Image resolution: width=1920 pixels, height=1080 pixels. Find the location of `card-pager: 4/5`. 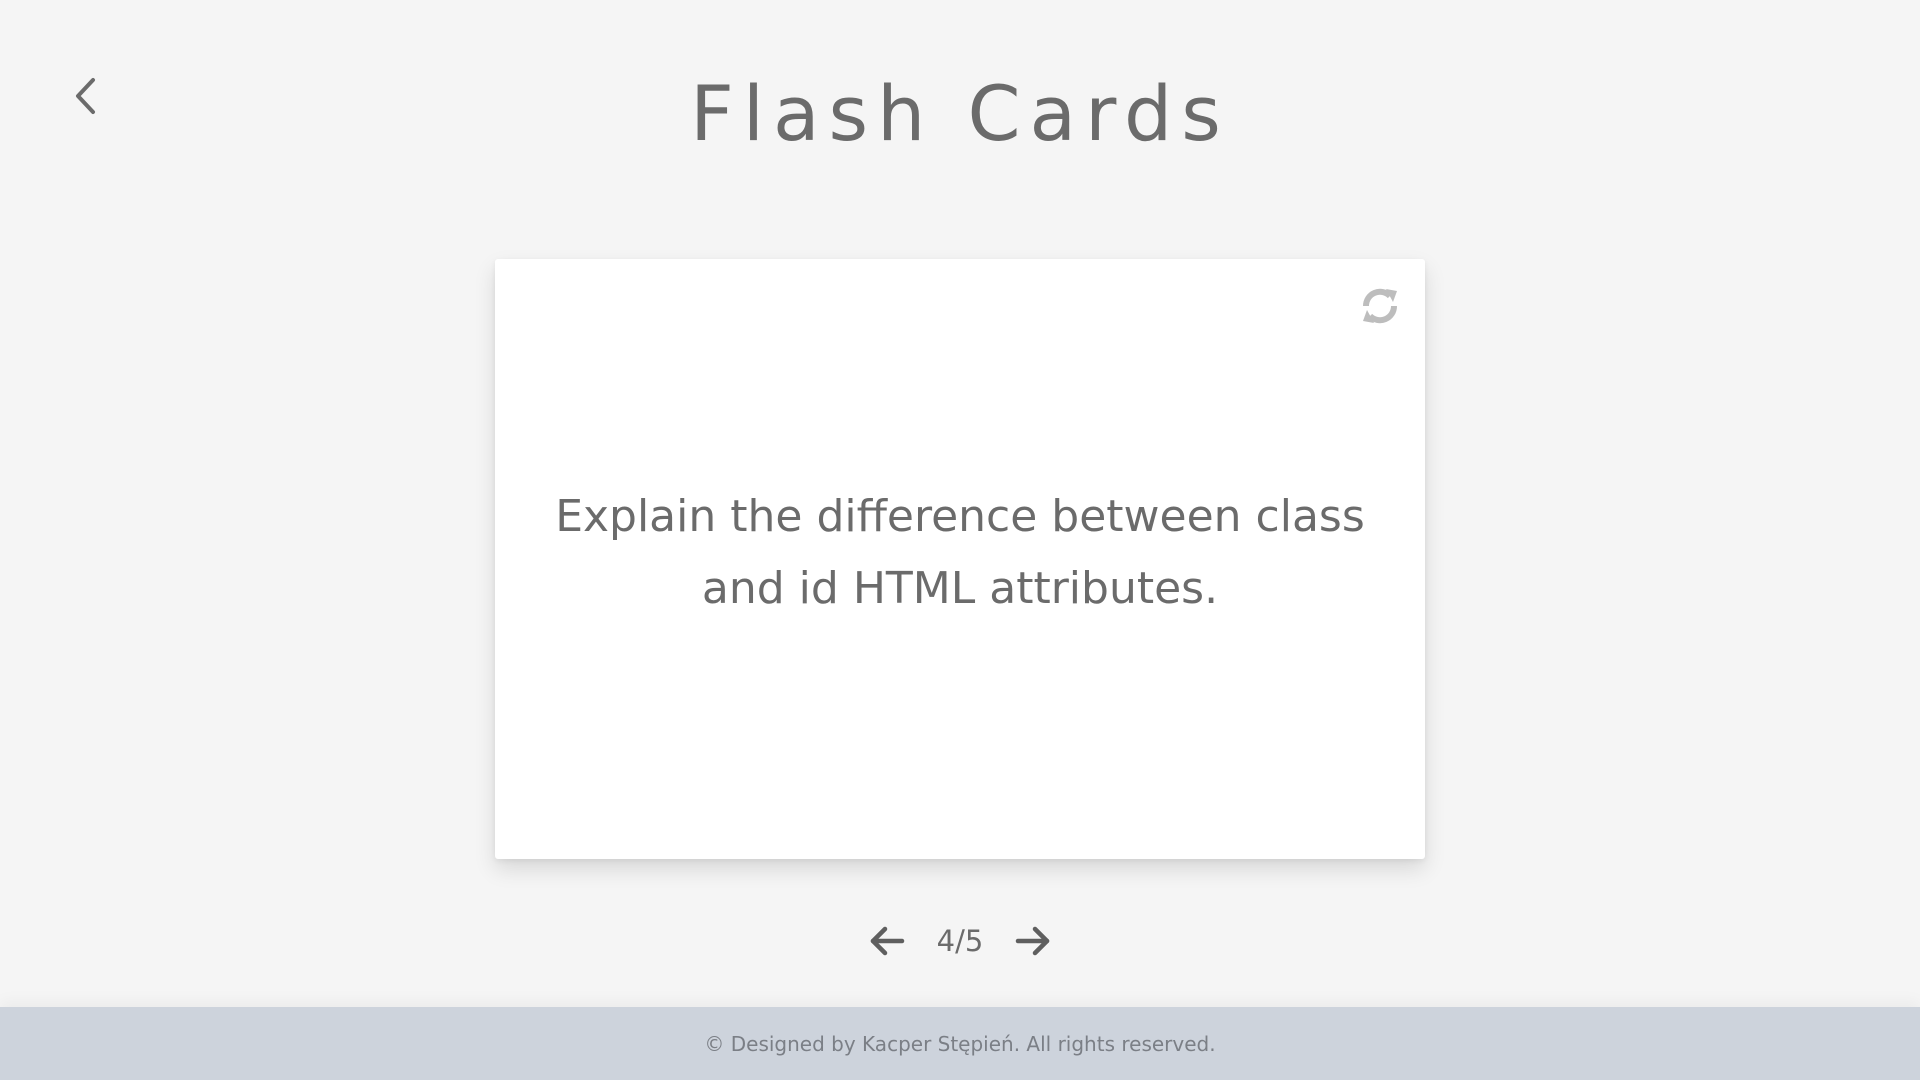

card-pager: 4/5 is located at coordinates (960, 941).